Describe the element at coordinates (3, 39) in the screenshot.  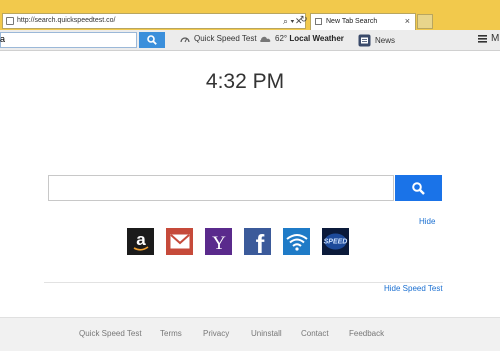
I see `toolbar-search-value: a` at that location.